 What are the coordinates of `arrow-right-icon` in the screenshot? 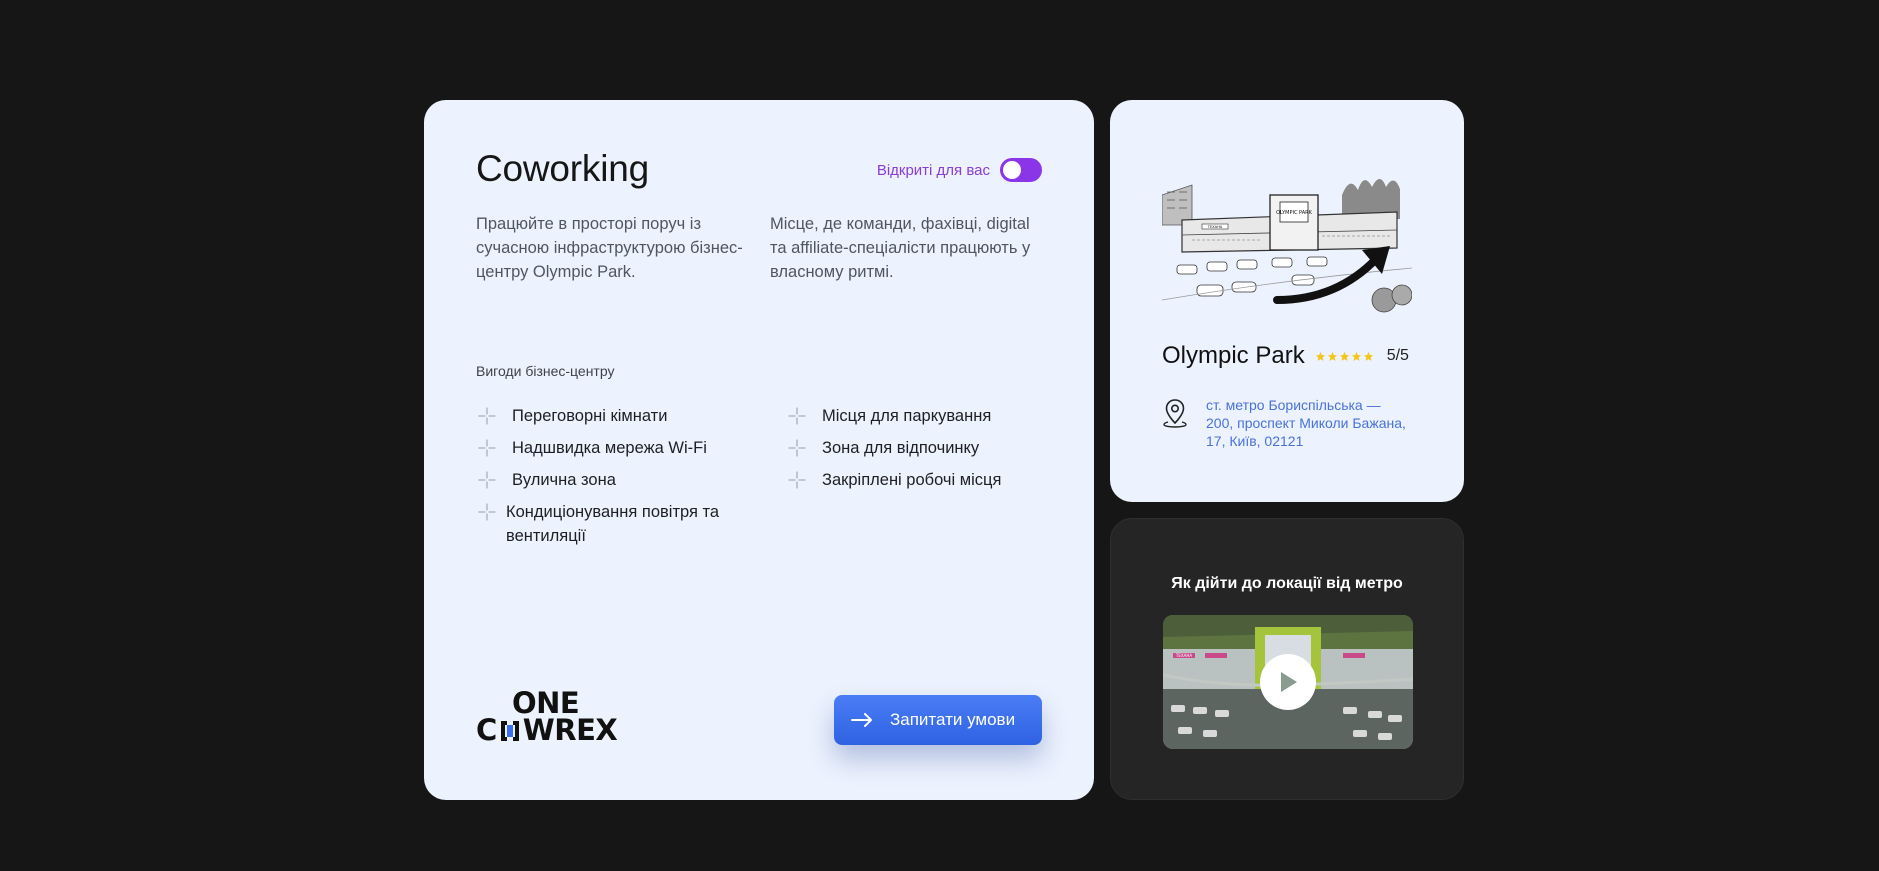 It's located at (862, 720).